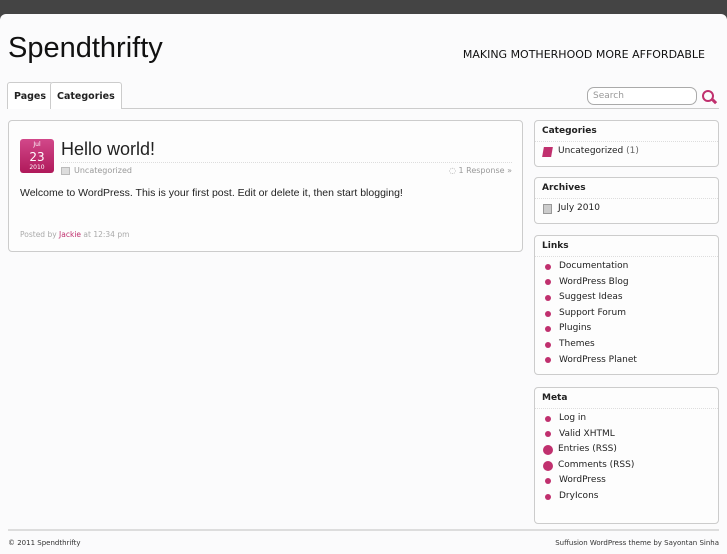 This screenshot has width=727, height=554. What do you see at coordinates (626, 143) in the screenshot?
I see `widget-categories: Categories Uncategorized (1)` at bounding box center [626, 143].